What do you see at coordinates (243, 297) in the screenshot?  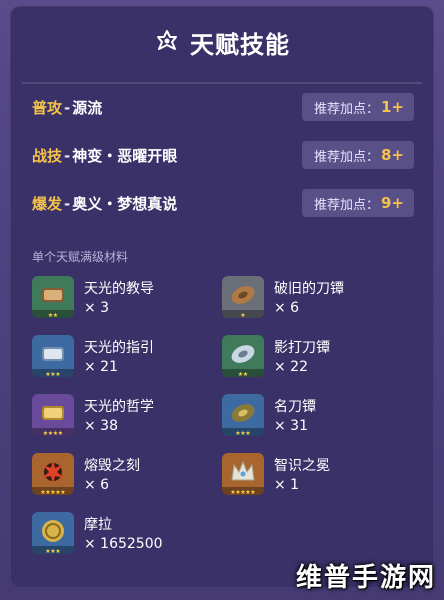 I see `old-handguard-icon: ★` at bounding box center [243, 297].